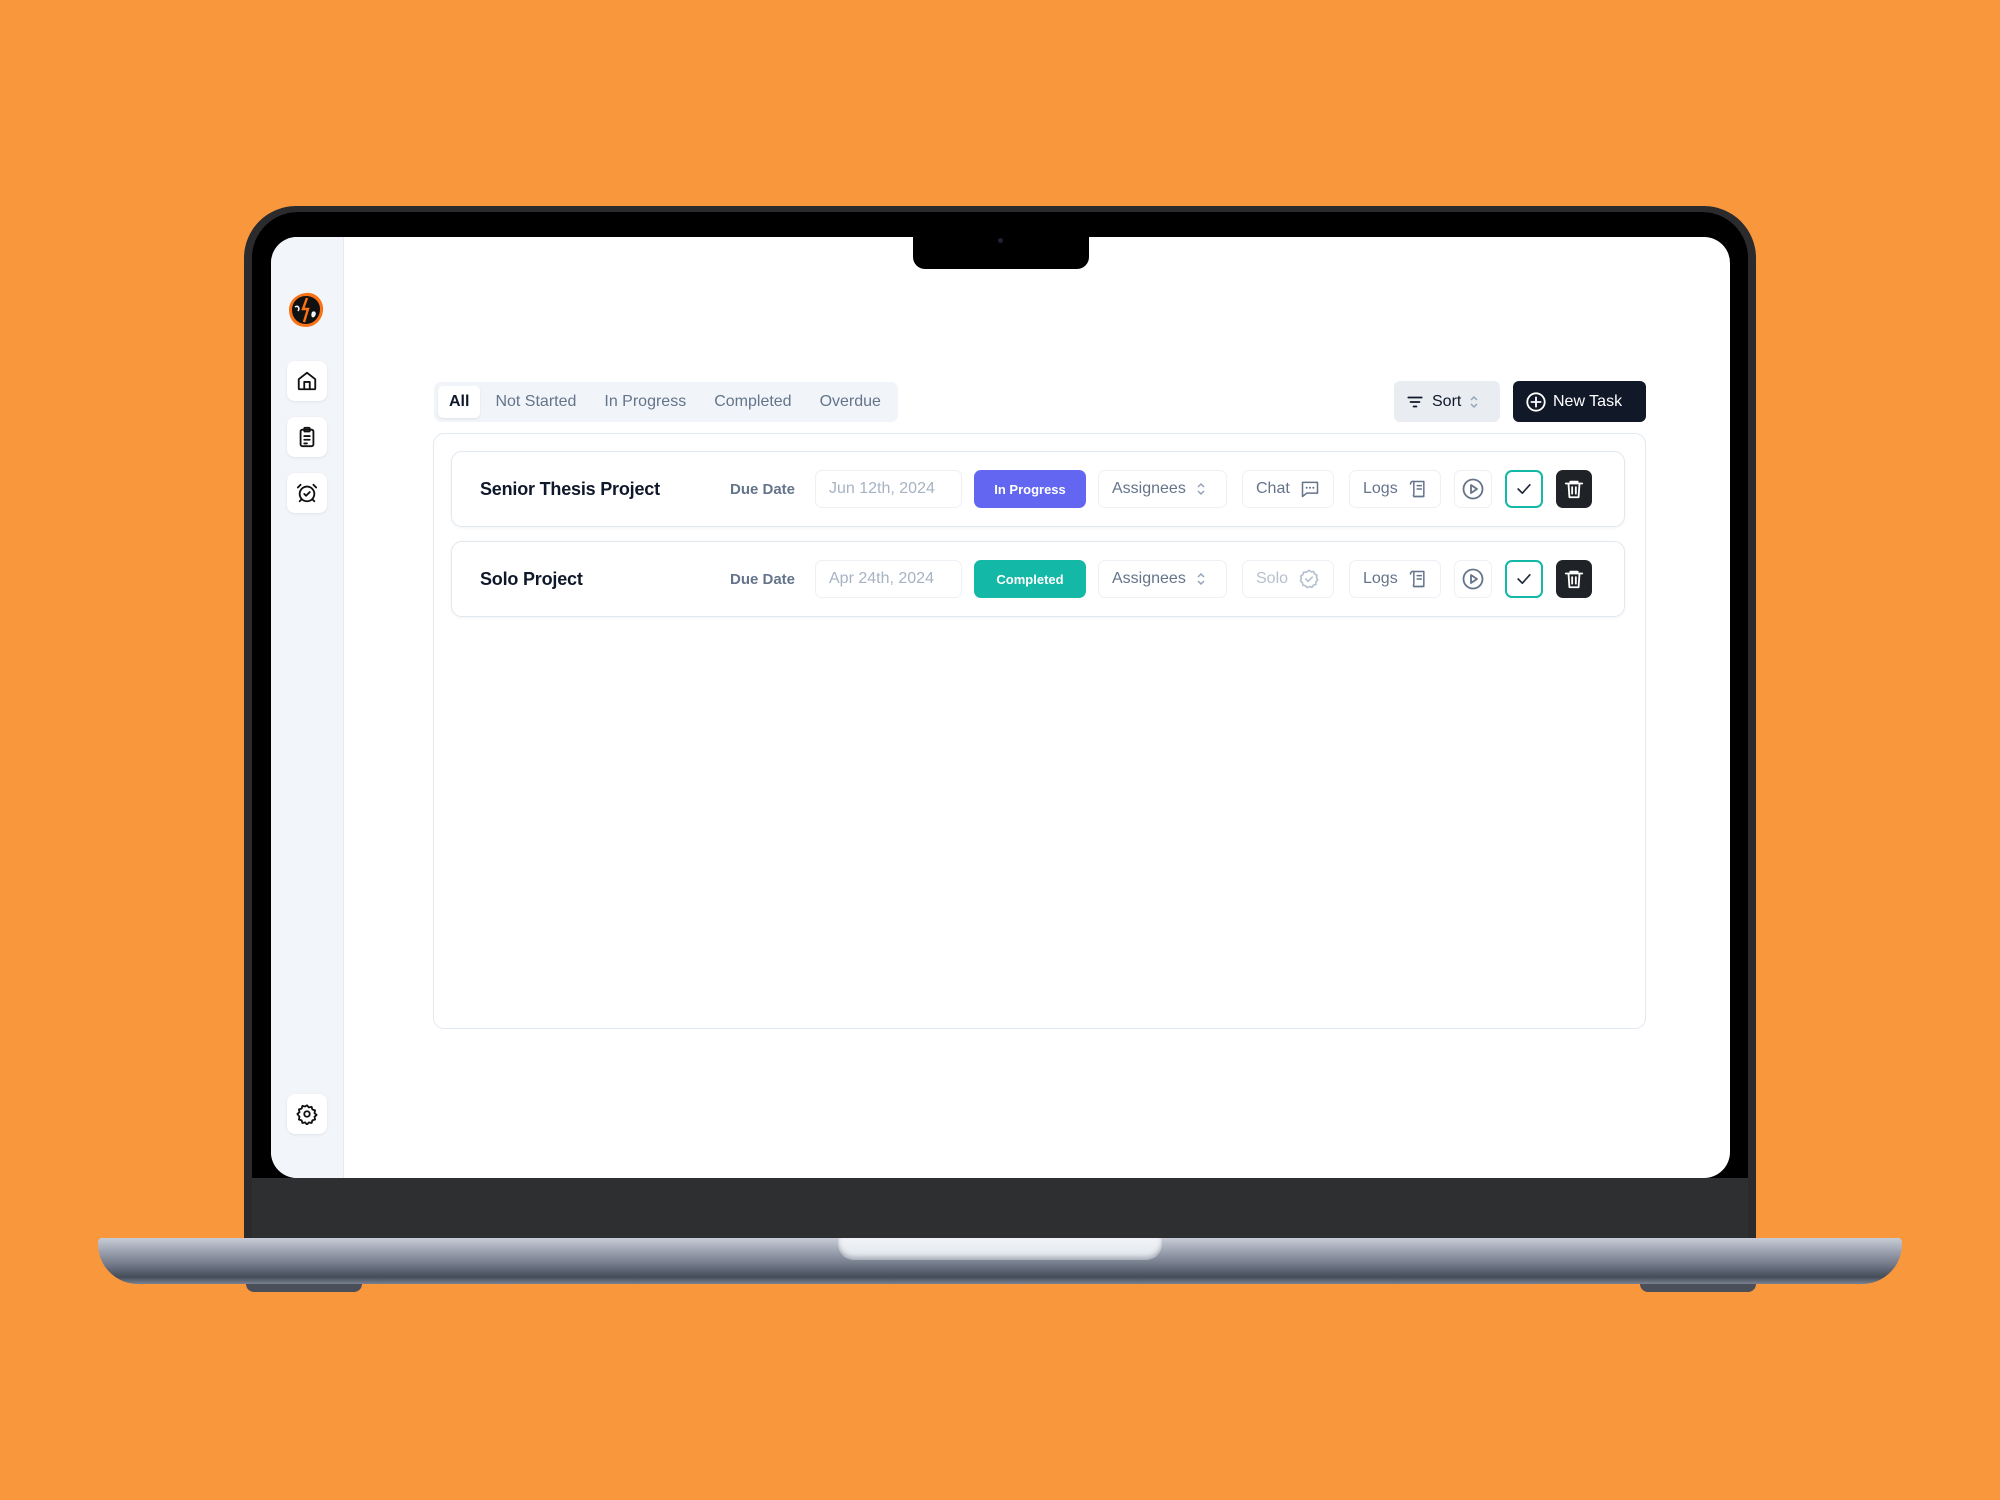  Describe the element at coordinates (752, 402) in the screenshot. I see `tab-completed: Completed` at that location.